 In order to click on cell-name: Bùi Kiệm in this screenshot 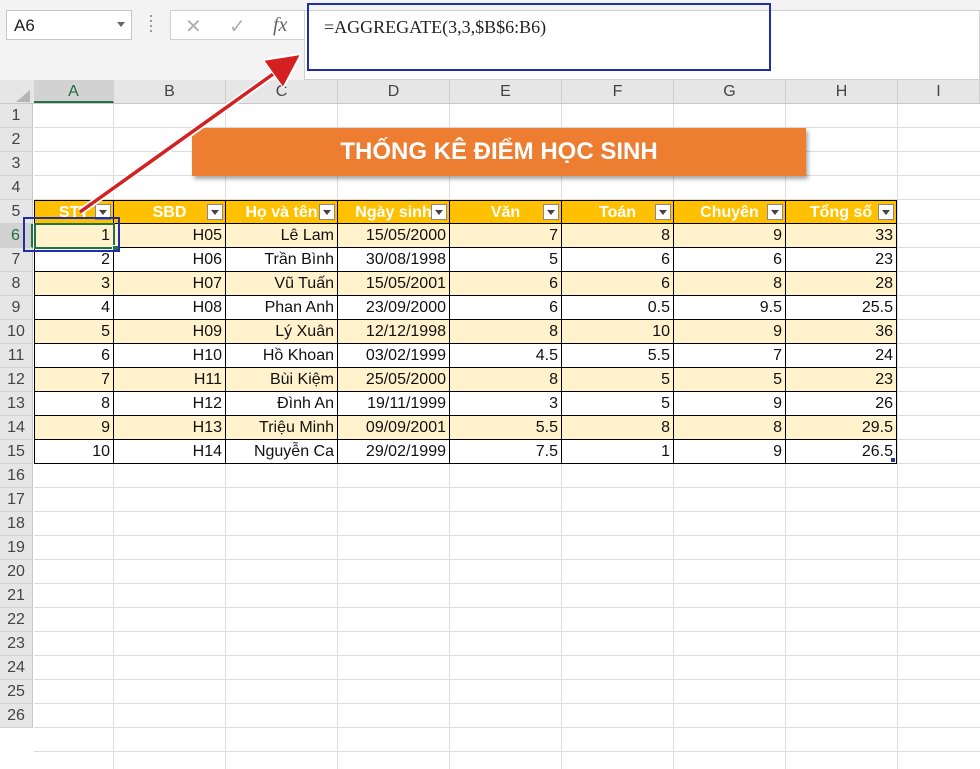, I will do `click(282, 380)`.